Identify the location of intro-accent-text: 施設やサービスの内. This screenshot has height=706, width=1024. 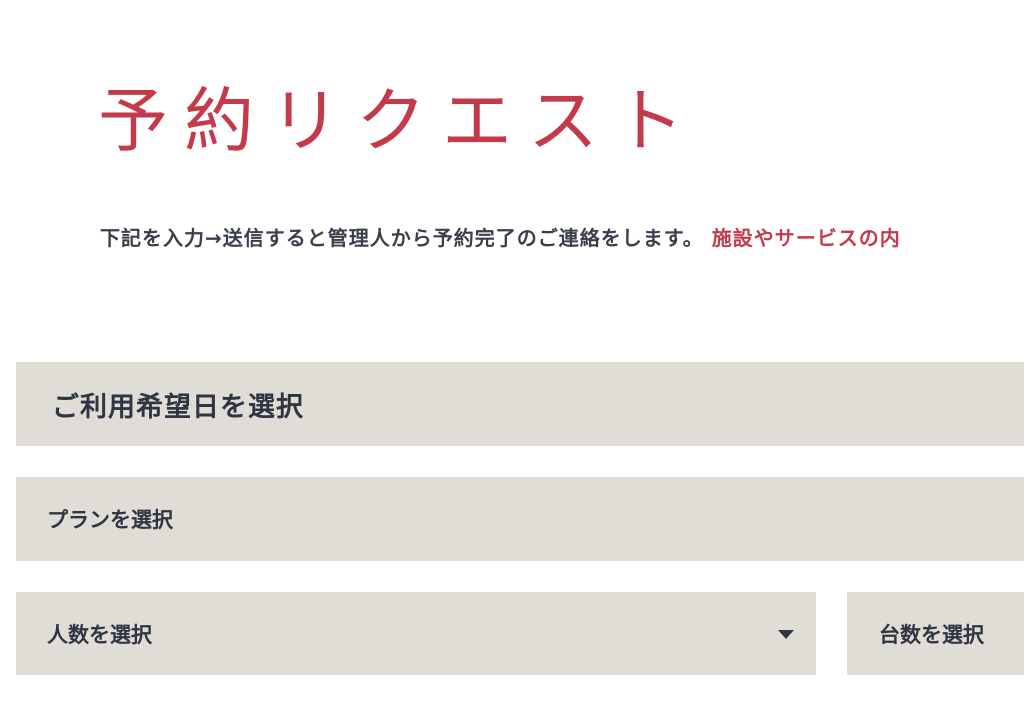
(806, 238).